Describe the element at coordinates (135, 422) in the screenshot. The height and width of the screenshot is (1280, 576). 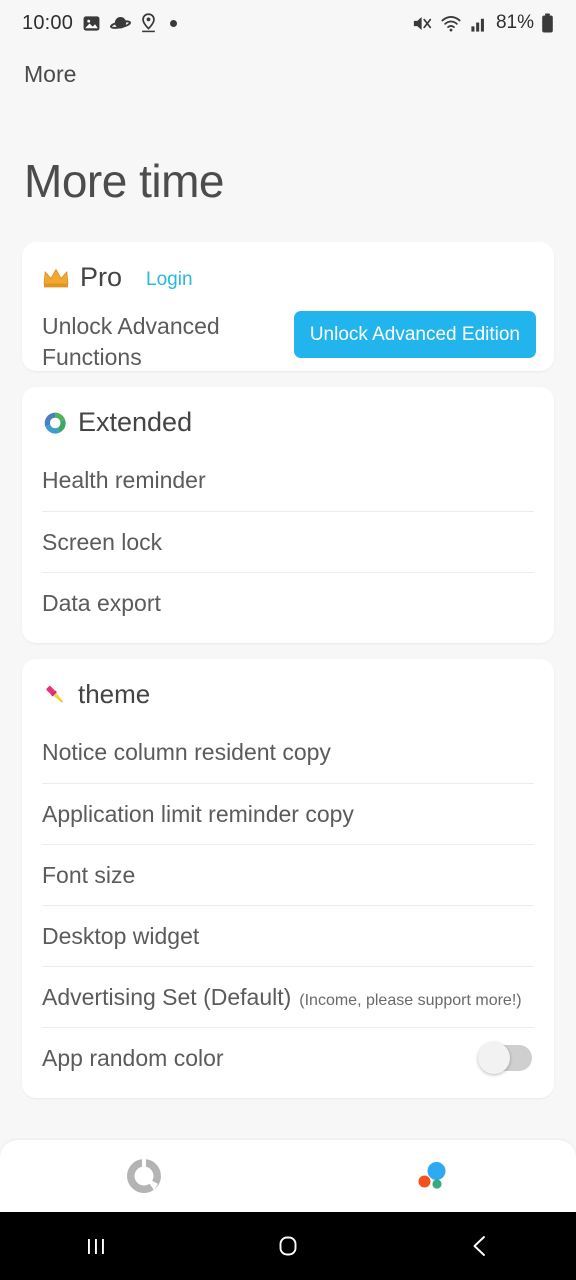
I see `extended-card-title: Extended` at that location.